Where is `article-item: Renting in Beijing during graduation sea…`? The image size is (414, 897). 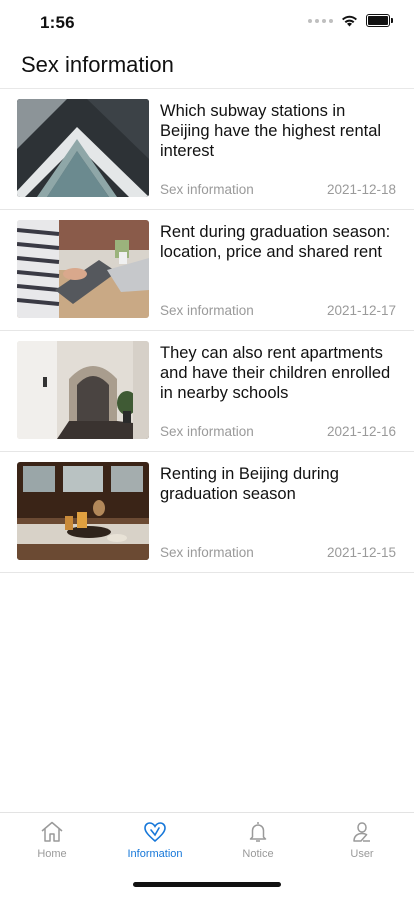 article-item: Renting in Beijing during graduation sea… is located at coordinates (207, 512).